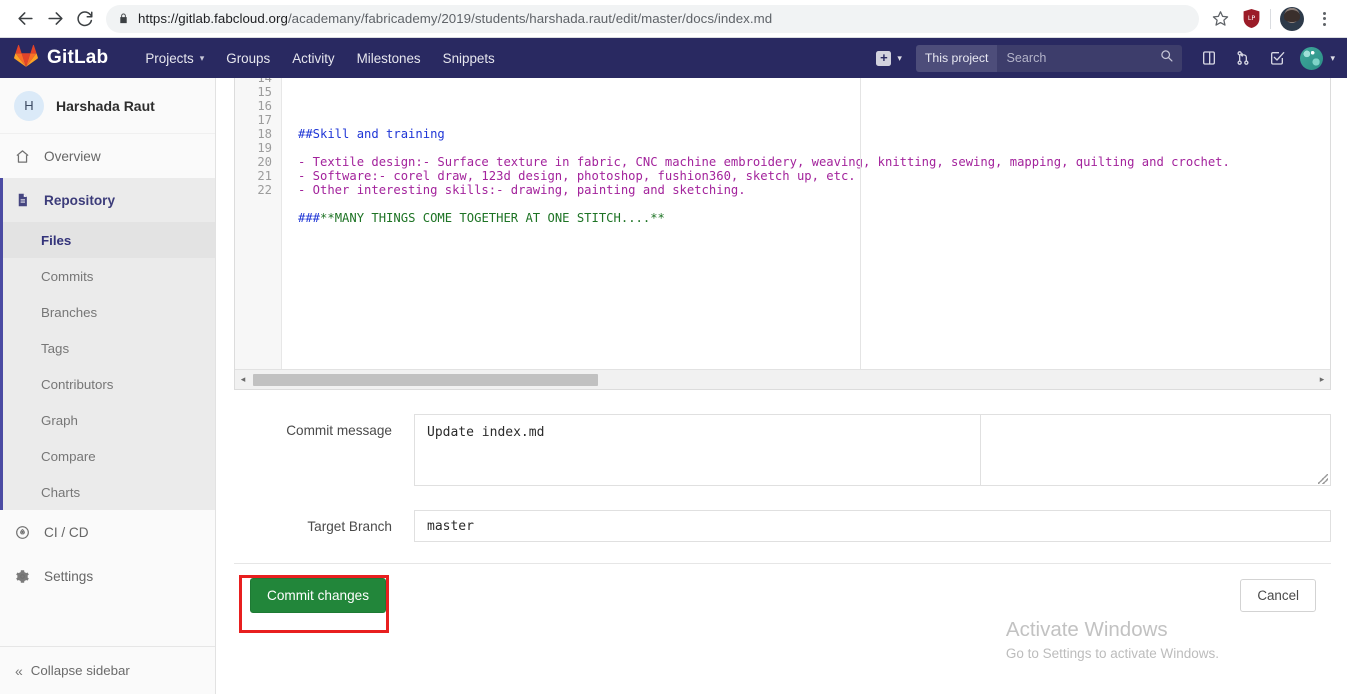  Describe the element at coordinates (698, 450) in the screenshot. I see `commit-message-value: Update index.md` at that location.